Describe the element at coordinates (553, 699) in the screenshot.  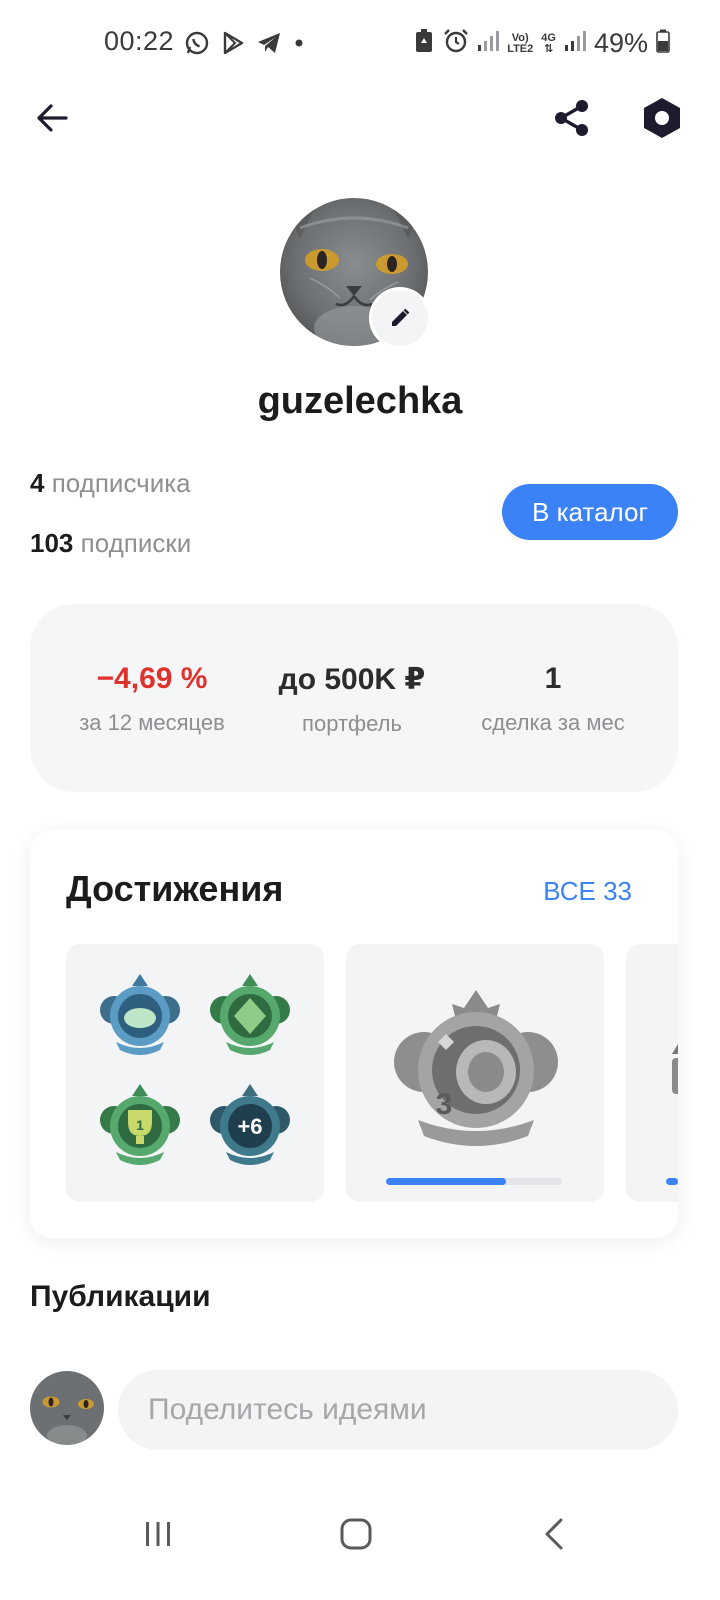
I see `stat-deals: 1 сделка за мес` at that location.